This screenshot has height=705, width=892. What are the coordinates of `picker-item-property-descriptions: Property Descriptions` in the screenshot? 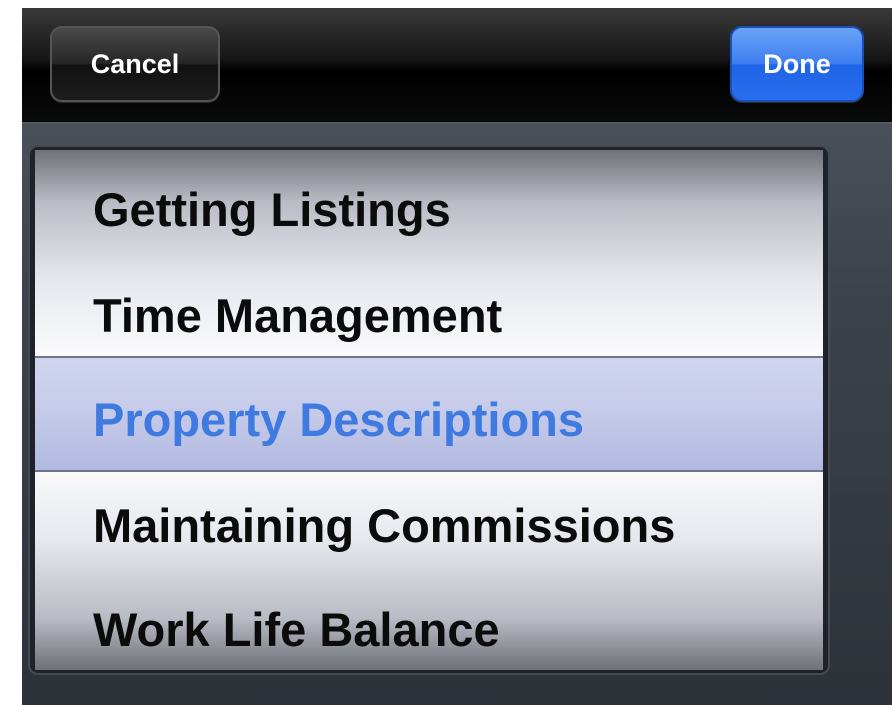 It's located at (429, 420).